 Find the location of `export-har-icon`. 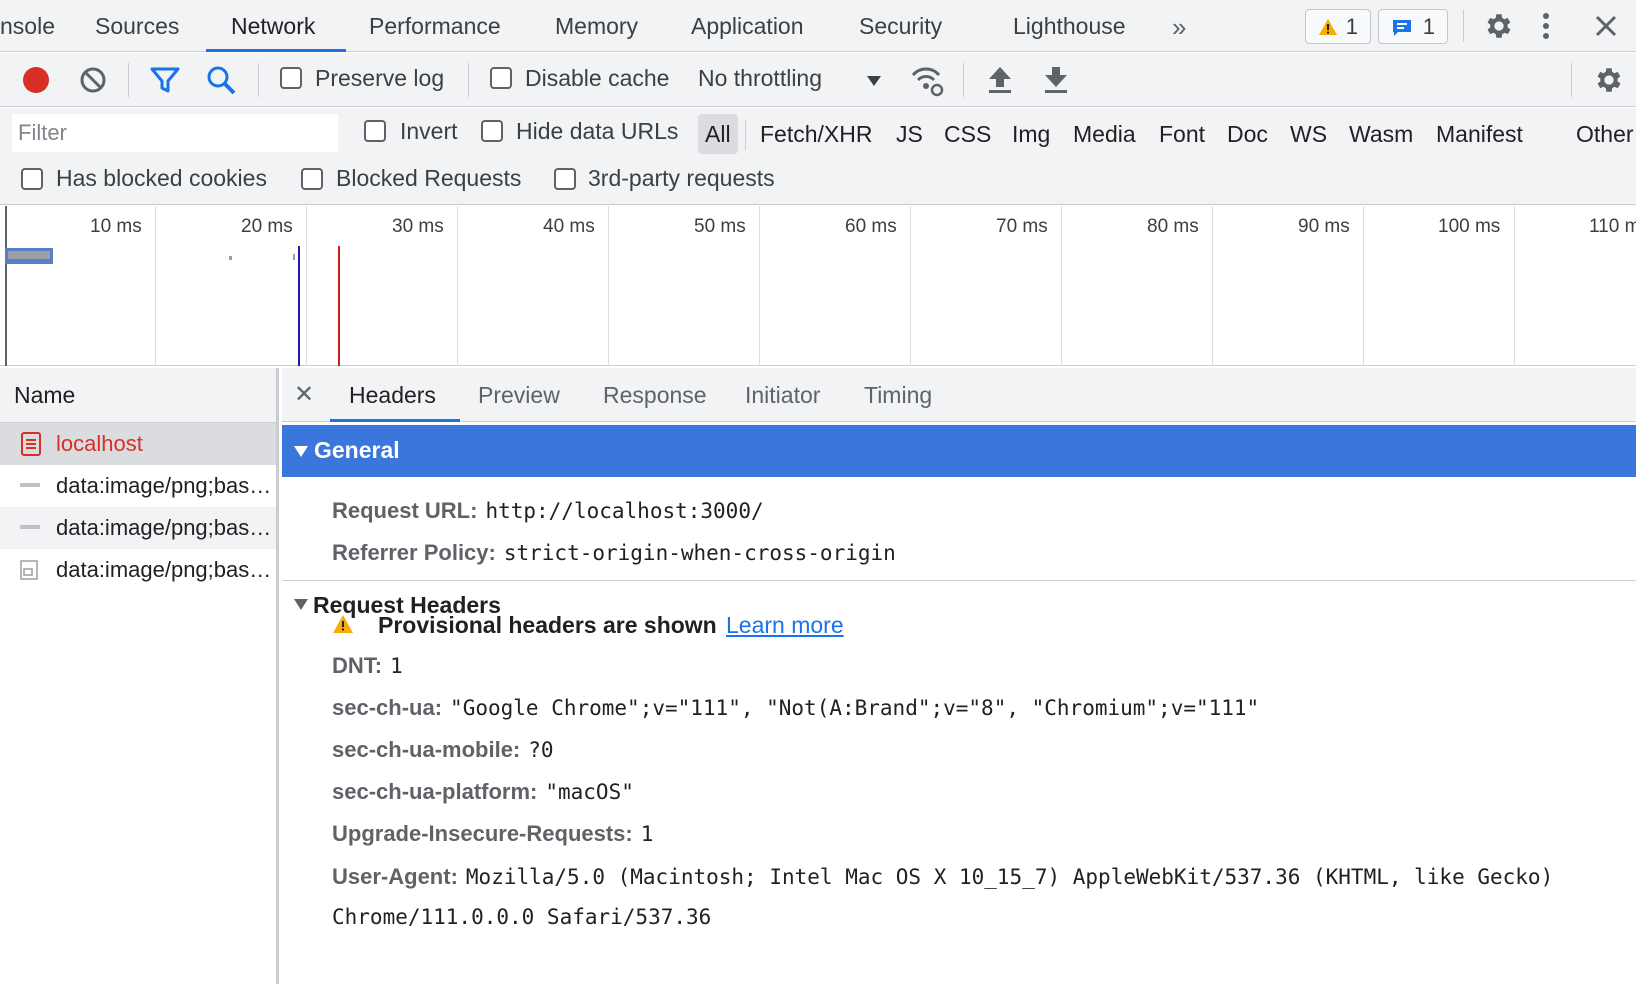

export-har-icon is located at coordinates (1056, 80).